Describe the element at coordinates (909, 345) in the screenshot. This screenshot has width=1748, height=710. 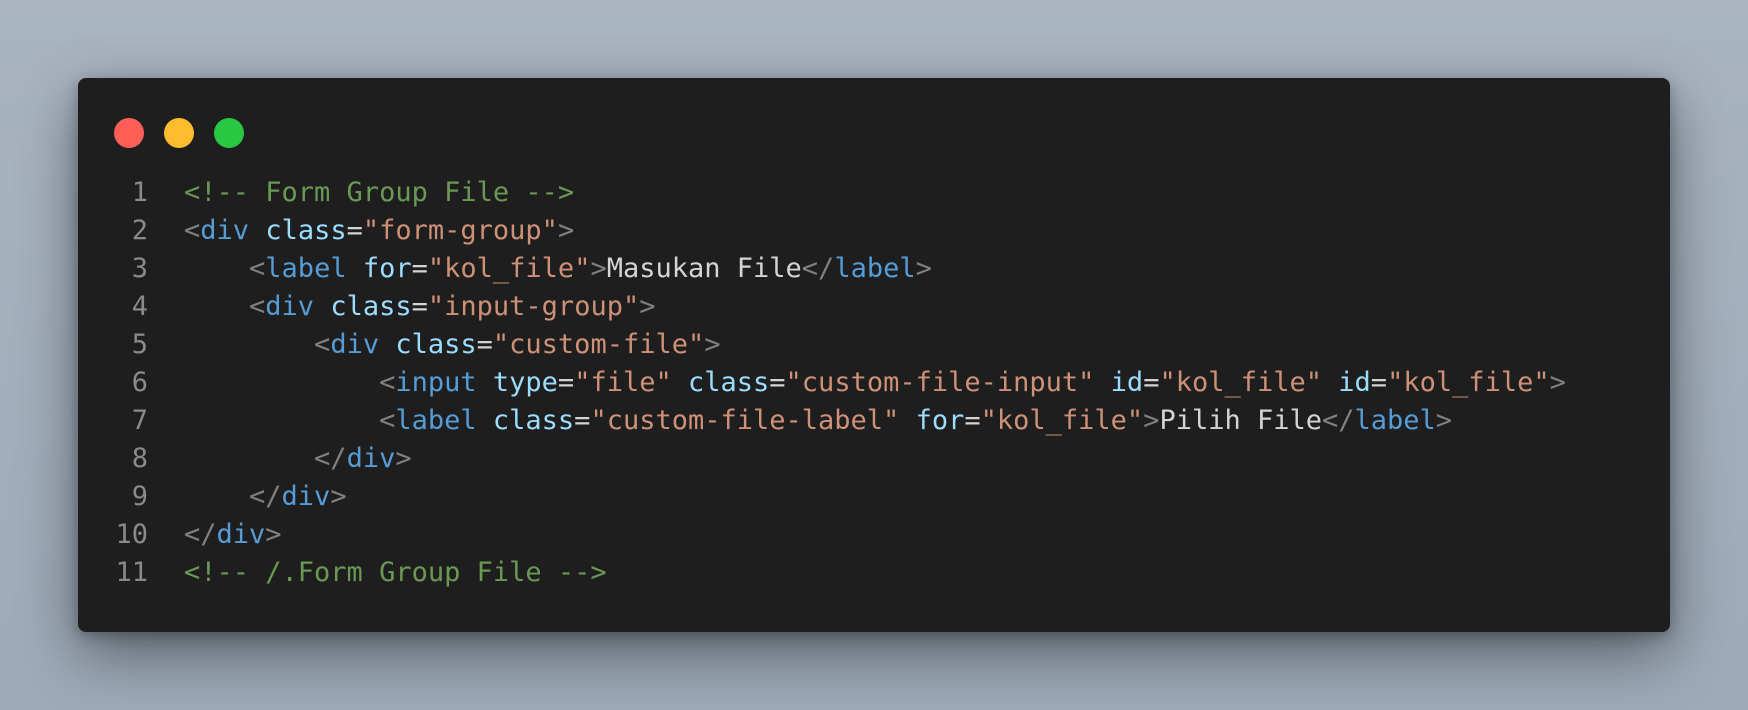
I see `line-content: <div class="custom-file">` at that location.